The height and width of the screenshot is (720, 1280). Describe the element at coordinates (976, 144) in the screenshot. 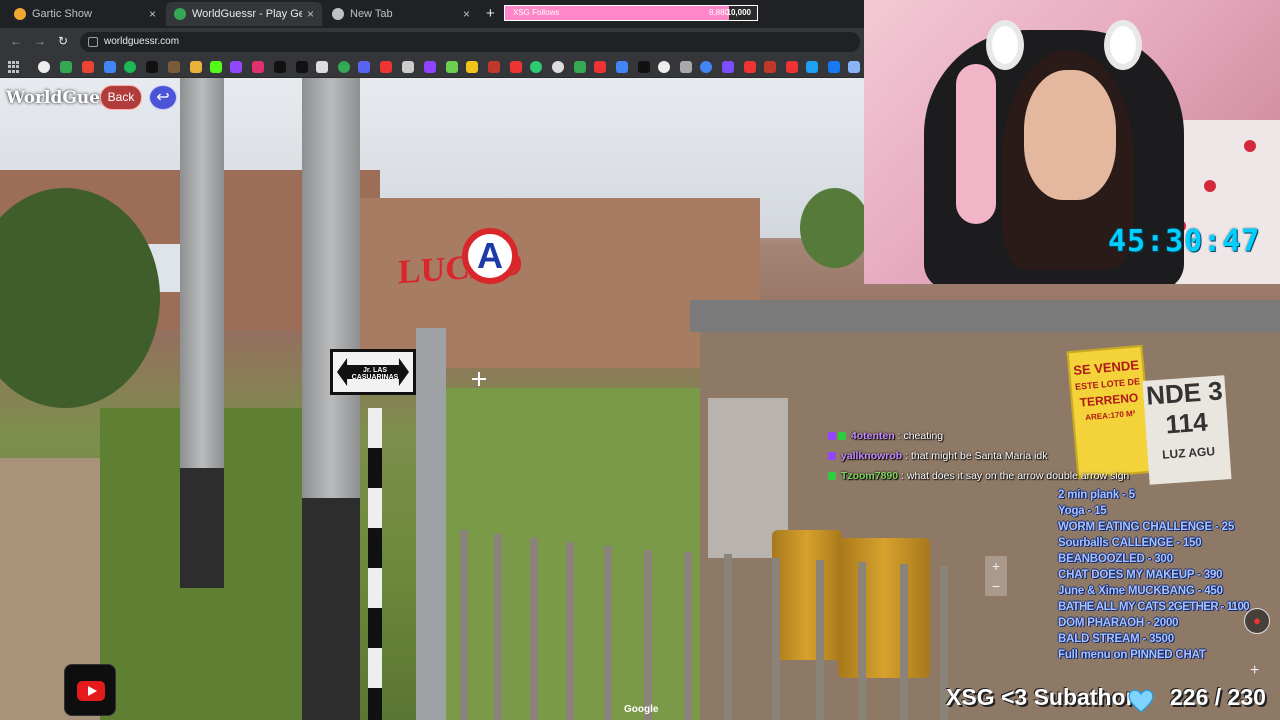

I see `chair-stripe` at that location.